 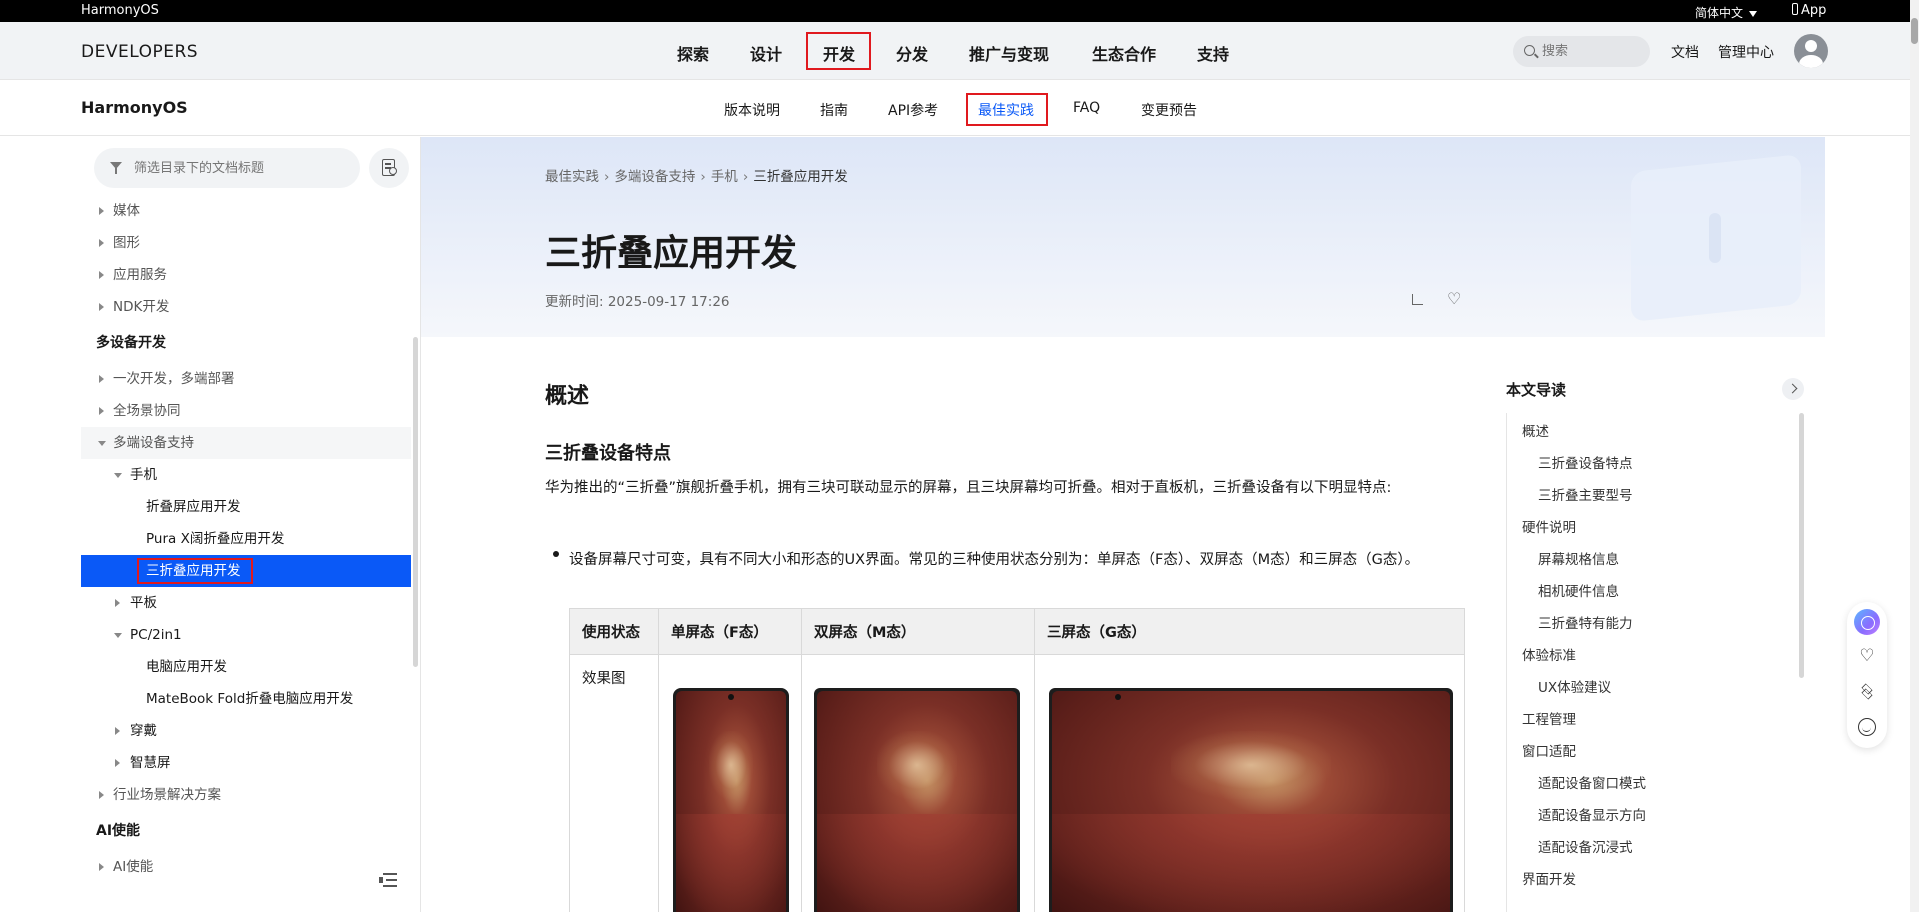 I want to click on smile-icon, so click(x=1867, y=727).